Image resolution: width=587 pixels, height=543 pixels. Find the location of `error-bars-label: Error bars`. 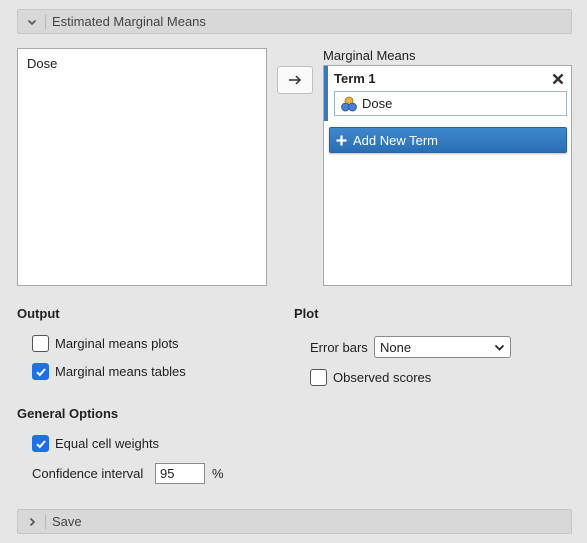

error-bars-label: Error bars is located at coordinates (339, 347).